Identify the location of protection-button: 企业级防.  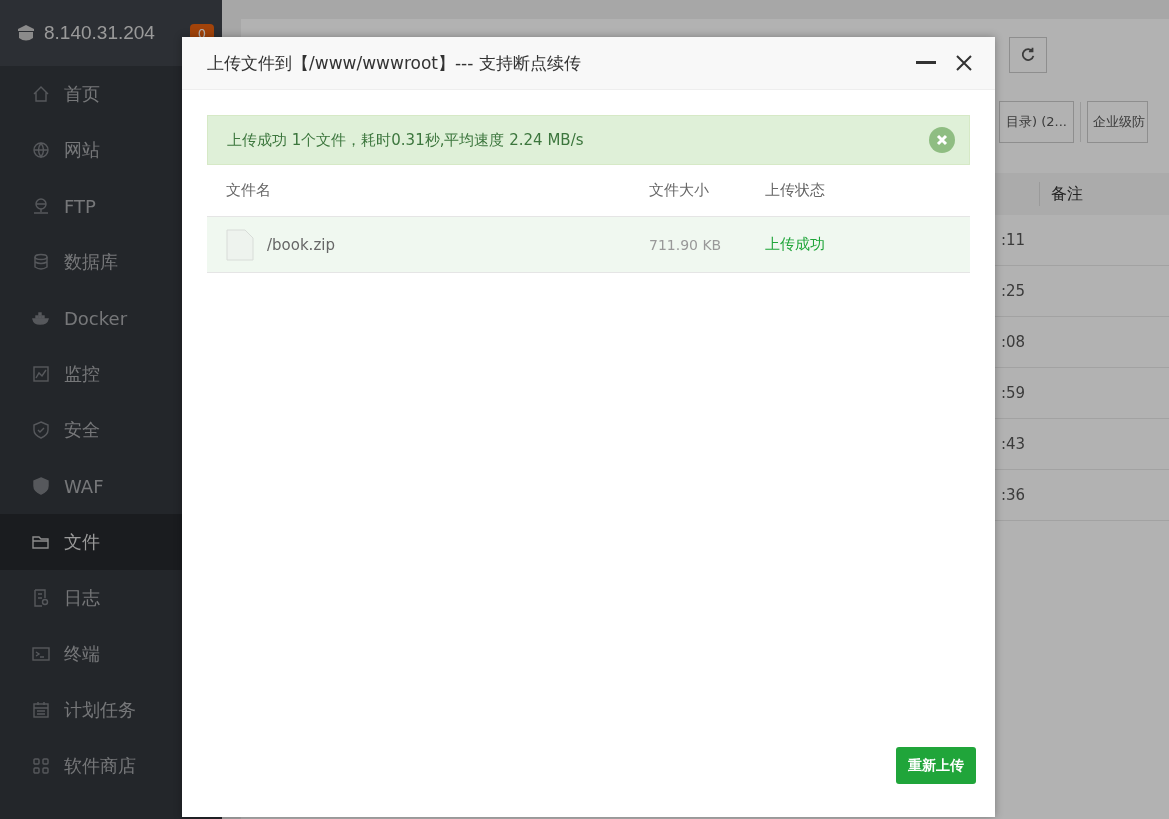
(1117, 122).